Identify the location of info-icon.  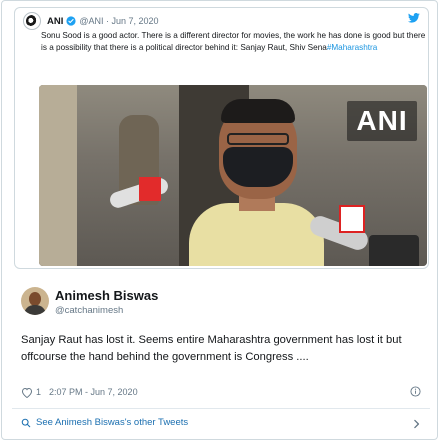
(415, 391).